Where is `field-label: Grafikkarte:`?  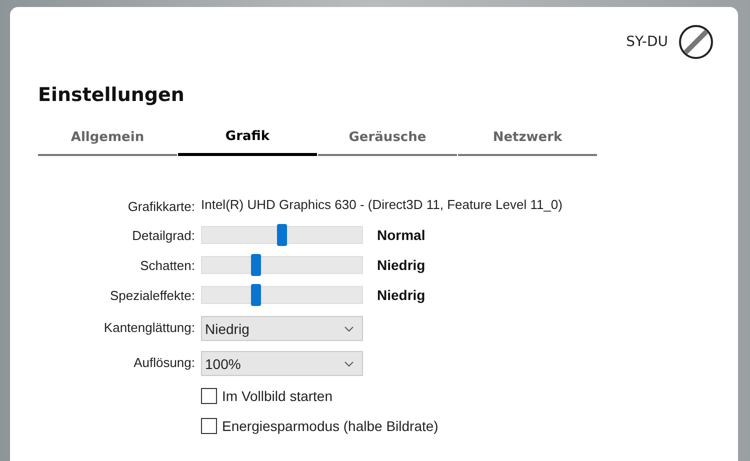 field-label: Grafikkarte: is located at coordinates (160, 206).